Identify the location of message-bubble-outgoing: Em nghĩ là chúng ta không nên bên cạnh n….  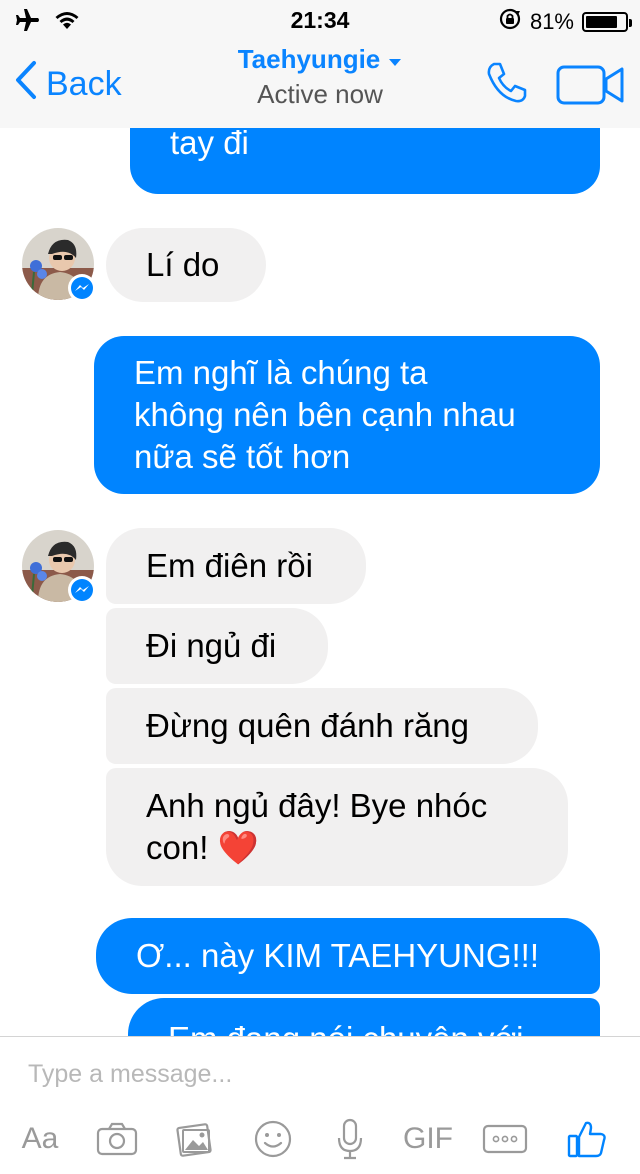
(347, 415).